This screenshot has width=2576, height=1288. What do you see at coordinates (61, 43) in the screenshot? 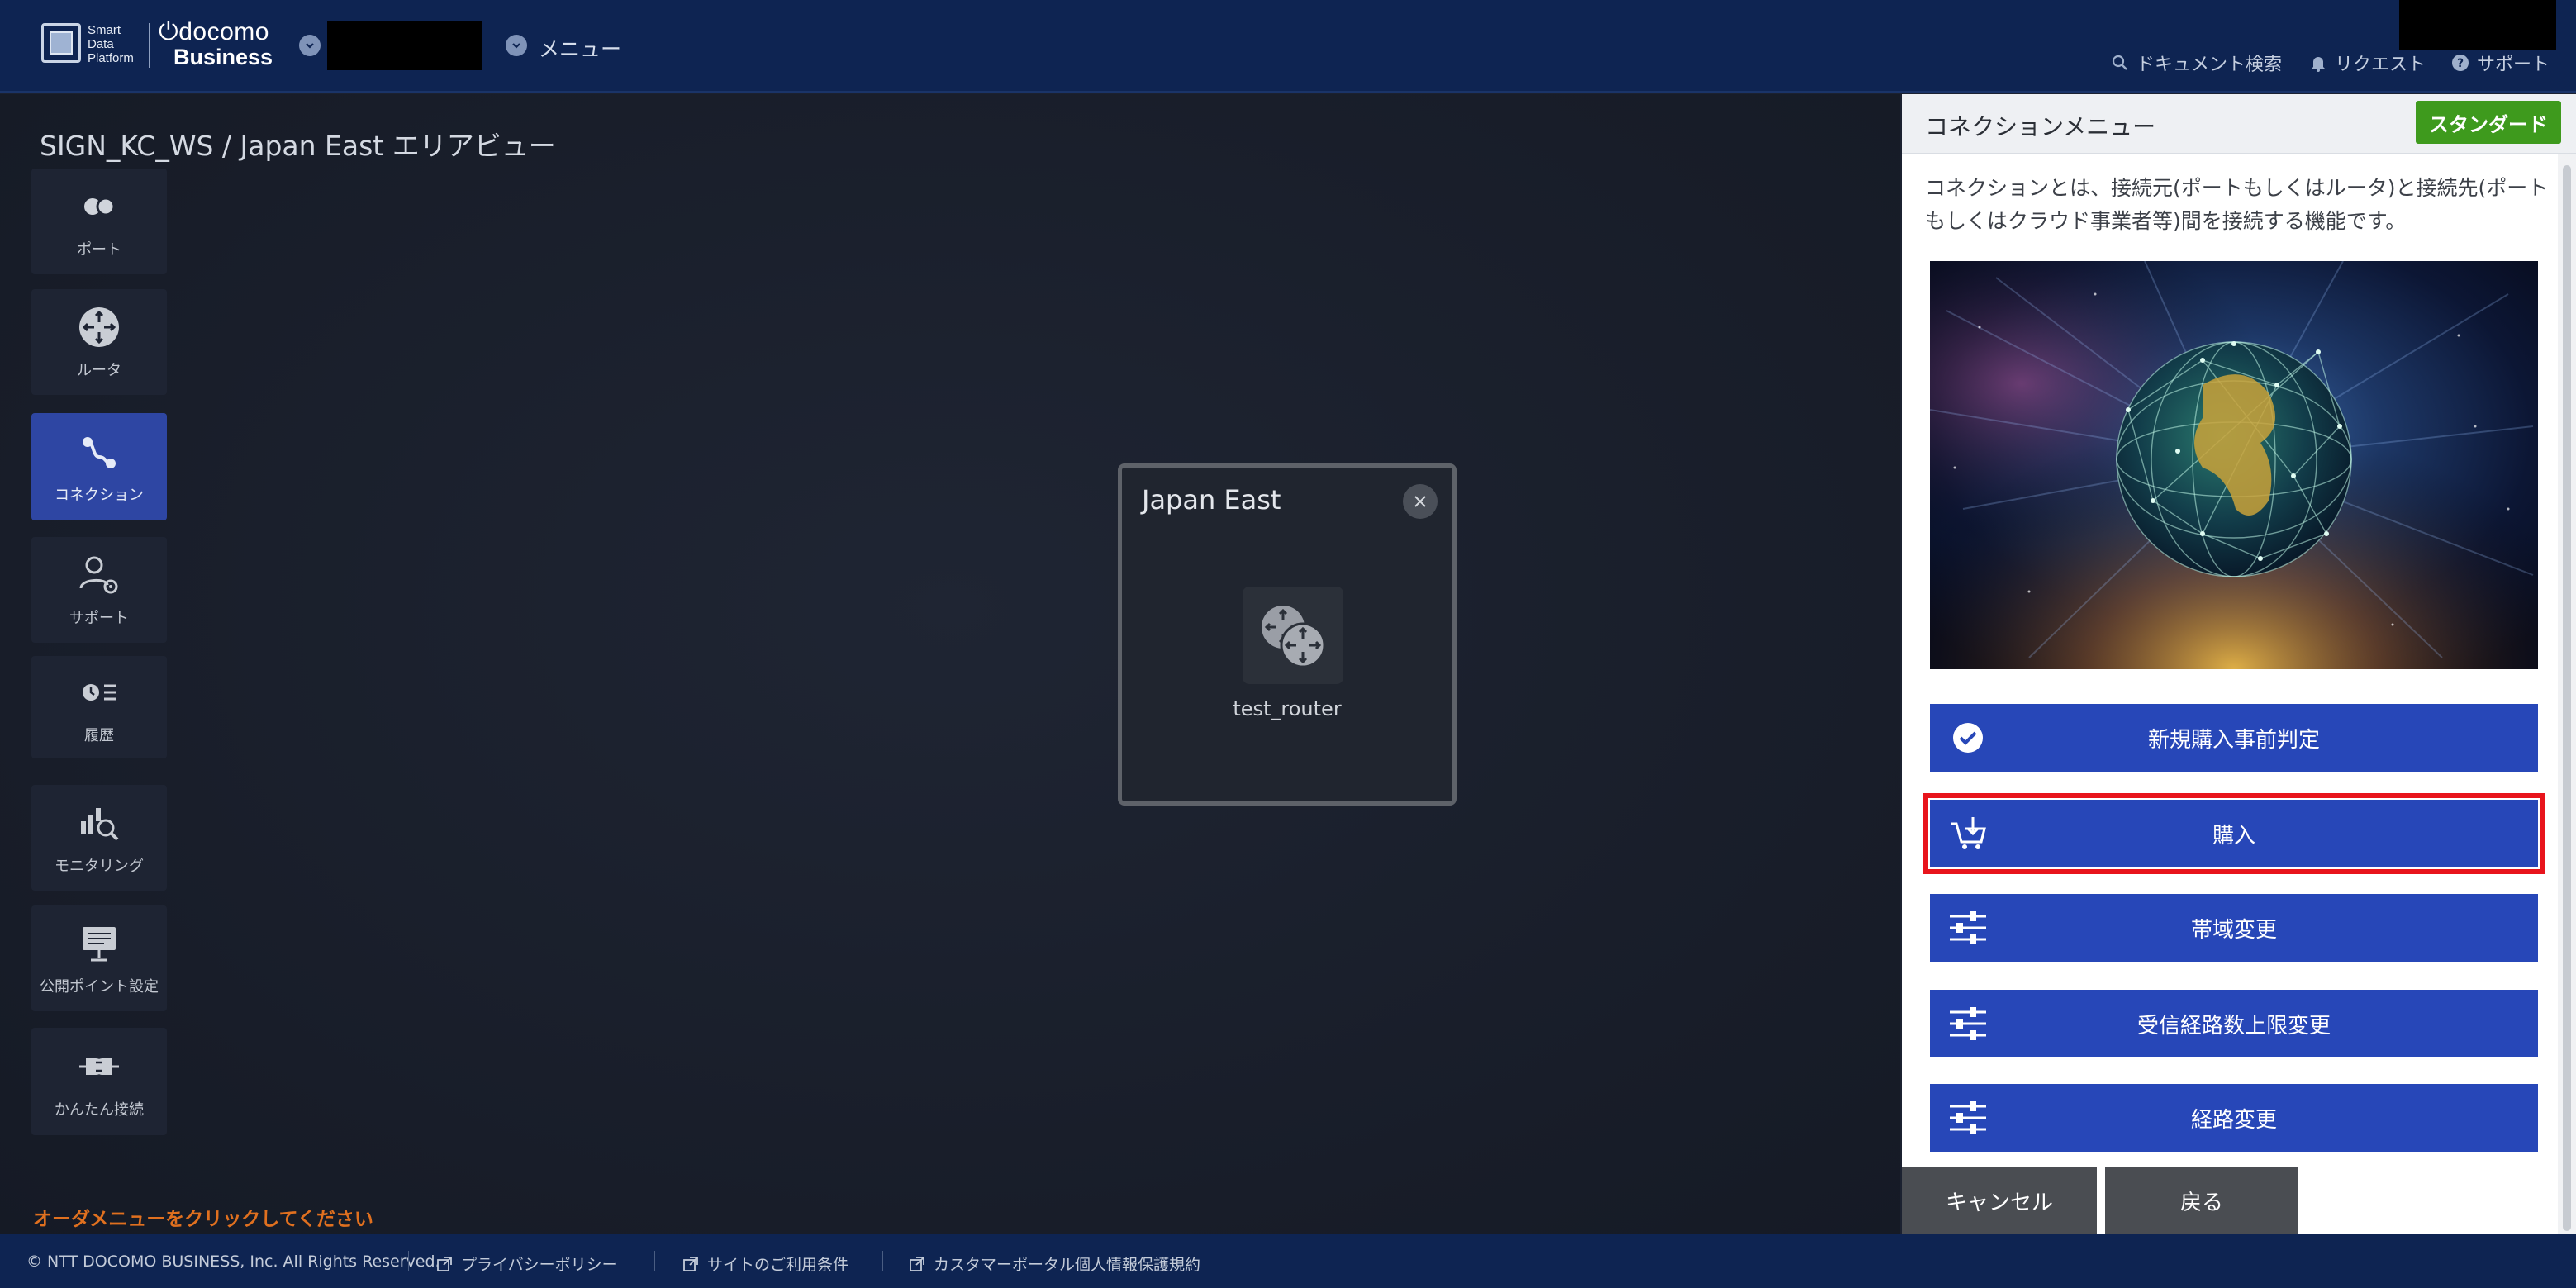
I see `sdp-logo-icon` at bounding box center [61, 43].